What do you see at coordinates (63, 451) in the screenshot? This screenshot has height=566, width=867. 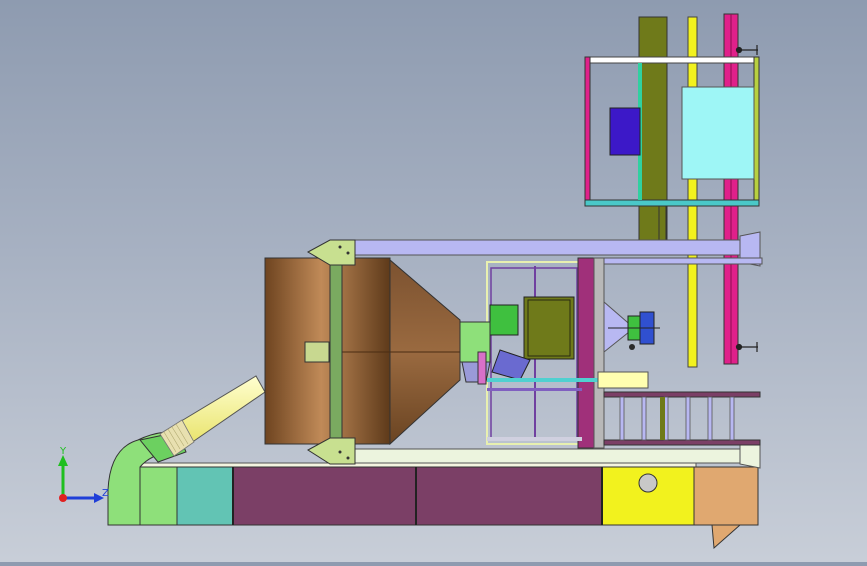 I see `y-axis-label: Y` at bounding box center [63, 451].